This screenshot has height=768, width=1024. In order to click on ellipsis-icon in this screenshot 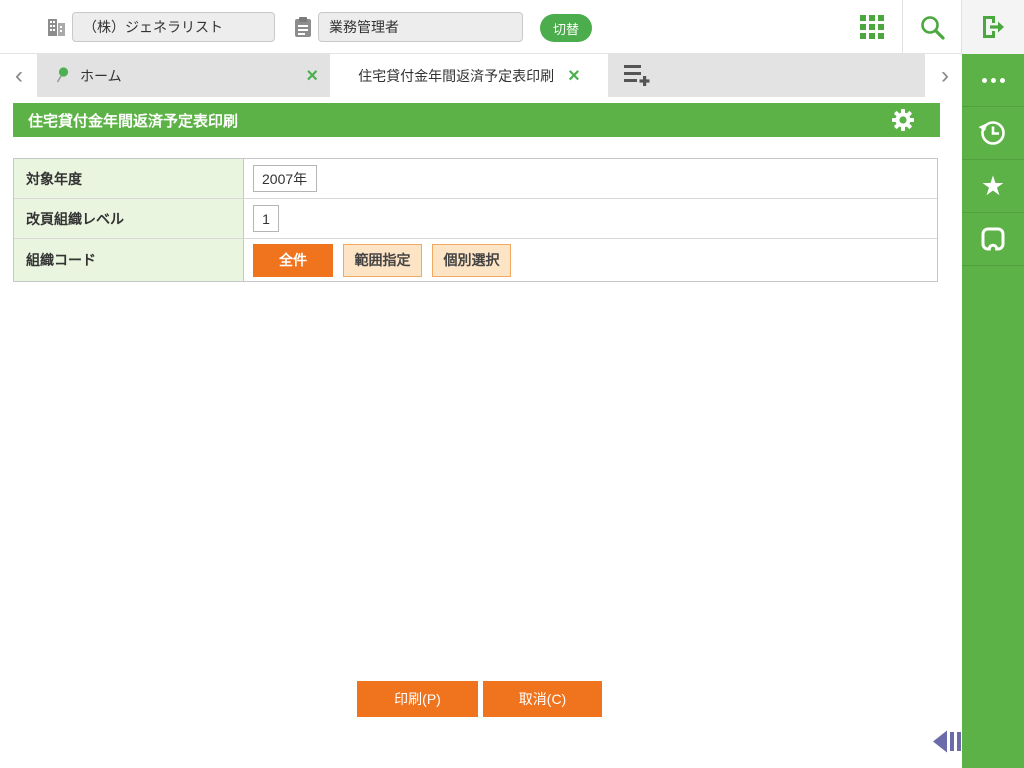, I will do `click(993, 80)`.